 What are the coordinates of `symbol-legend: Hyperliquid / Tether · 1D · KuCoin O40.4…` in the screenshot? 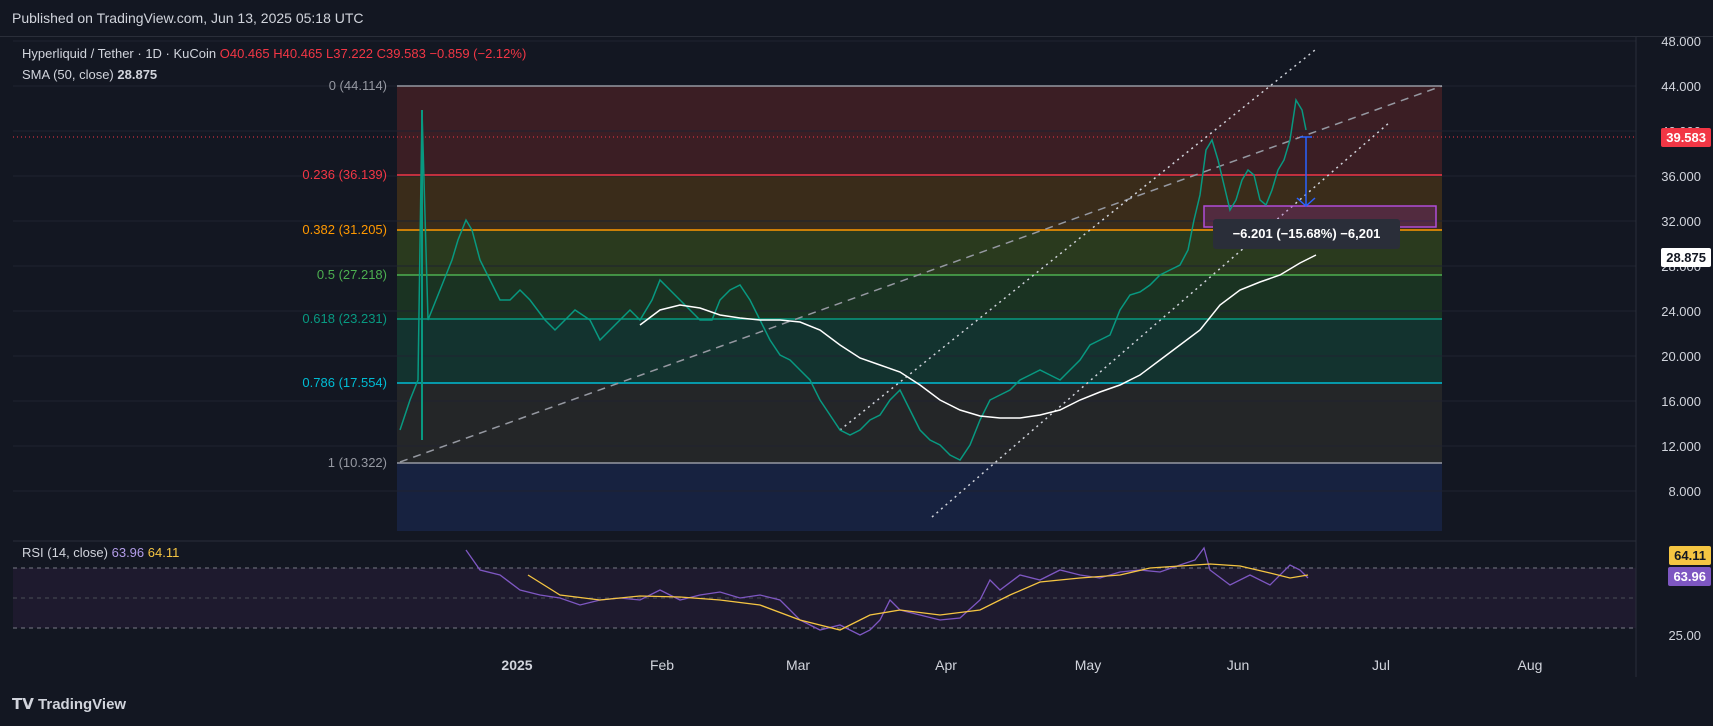 It's located at (274, 53).